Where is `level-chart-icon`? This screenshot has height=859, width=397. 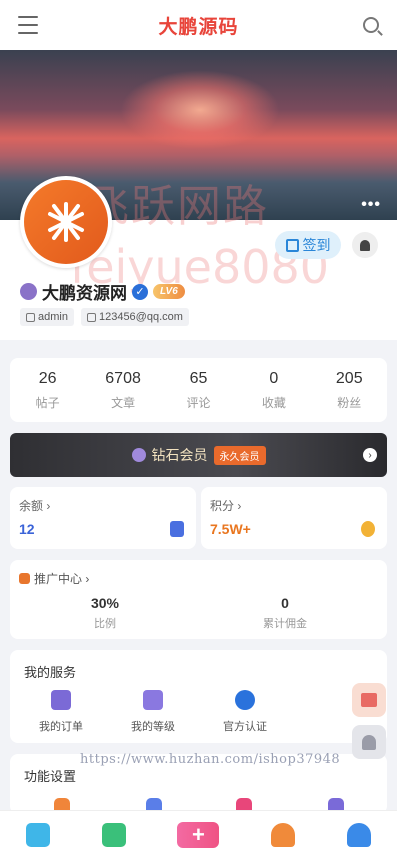 level-chart-icon is located at coordinates (153, 700).